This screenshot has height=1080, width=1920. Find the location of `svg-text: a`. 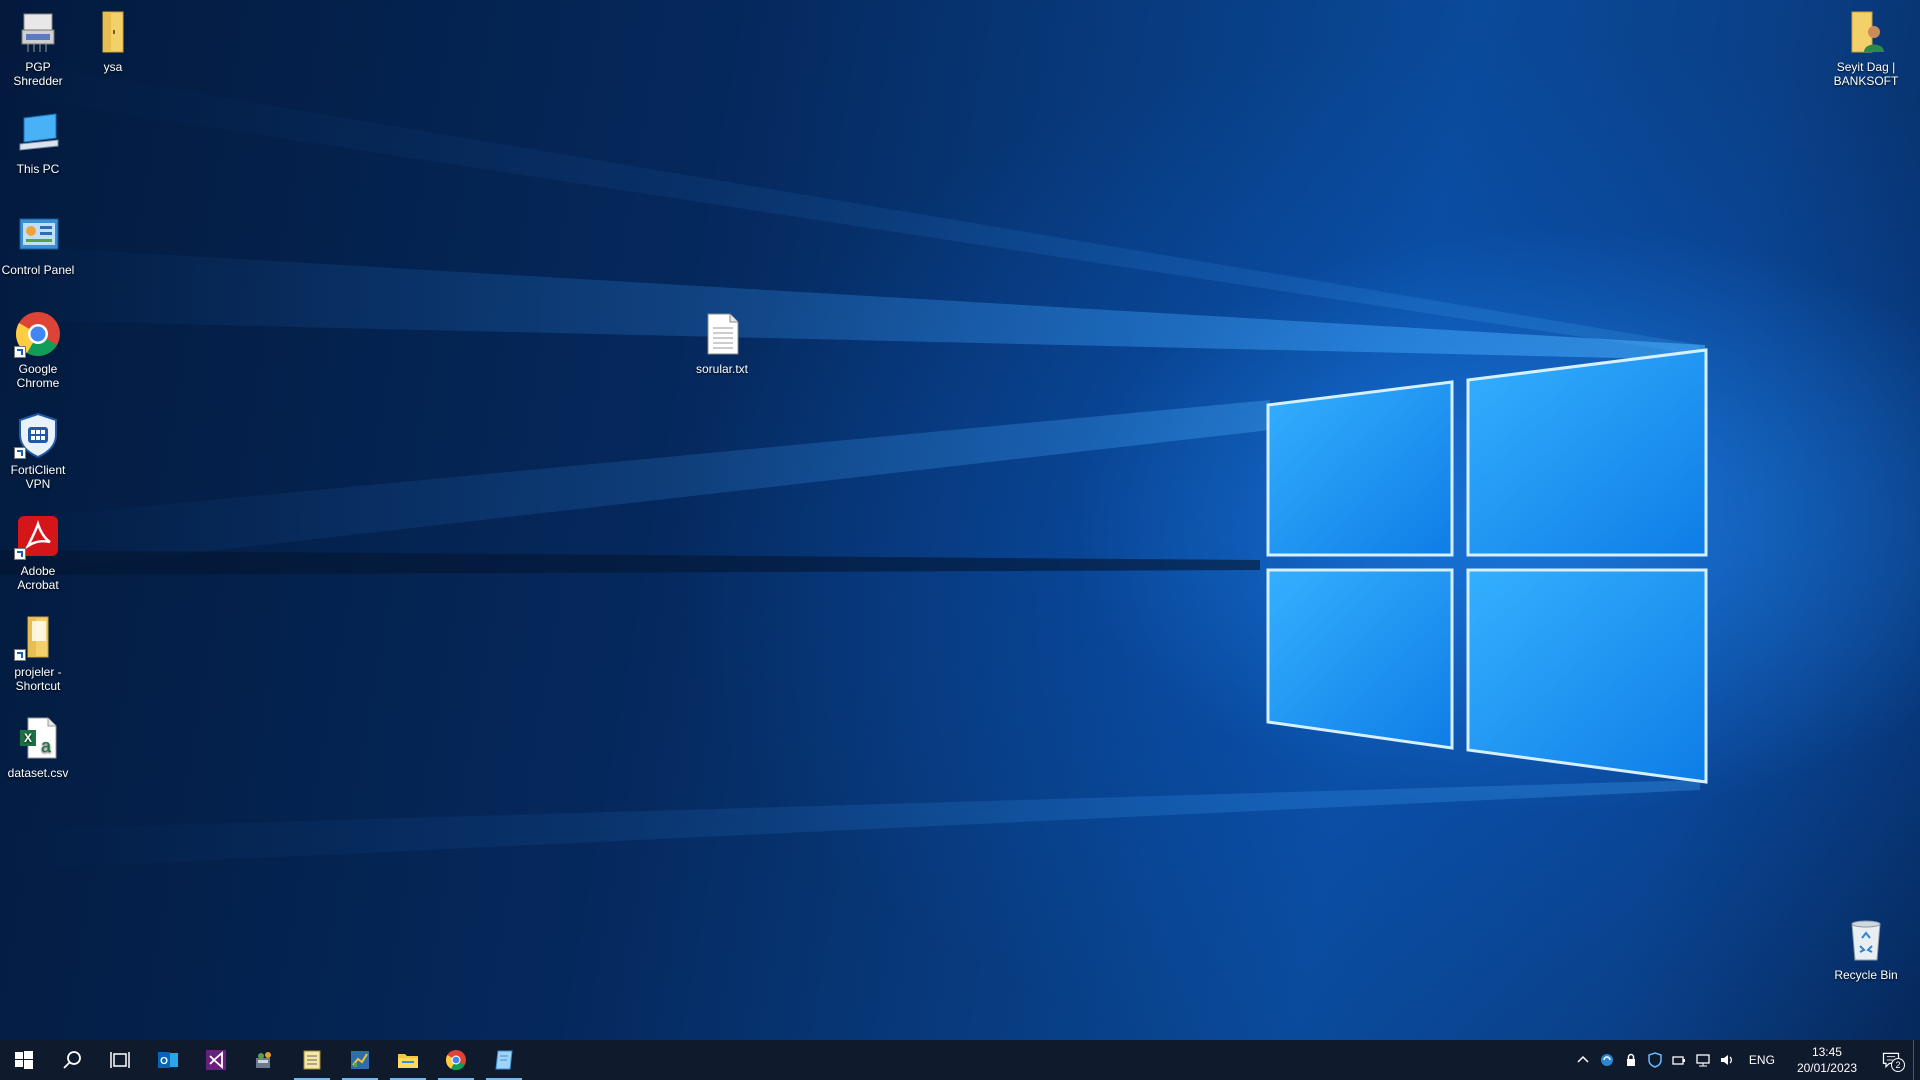

svg-text: a is located at coordinates (46, 746).